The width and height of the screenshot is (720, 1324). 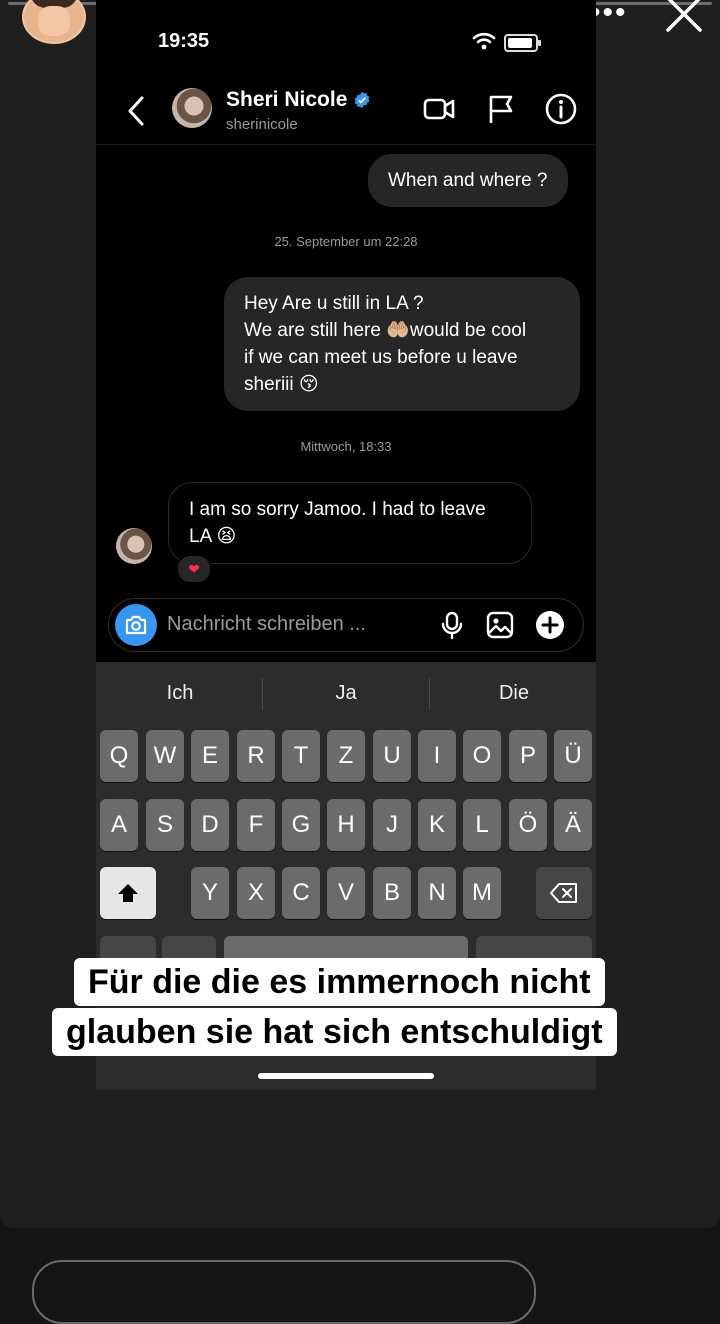 What do you see at coordinates (287, 99) in the screenshot?
I see `contact-name: Sheri Nicole` at bounding box center [287, 99].